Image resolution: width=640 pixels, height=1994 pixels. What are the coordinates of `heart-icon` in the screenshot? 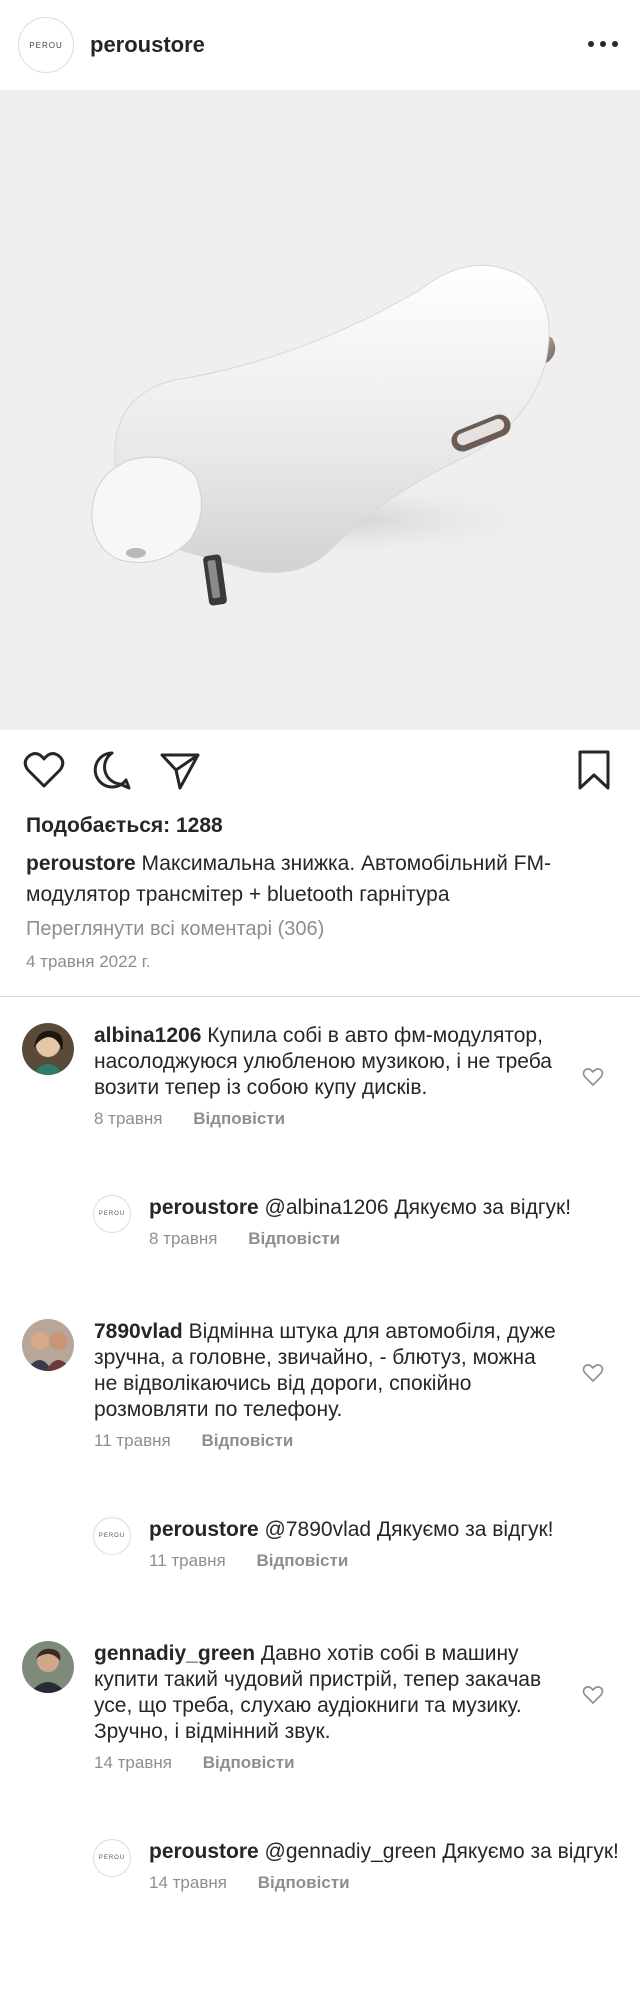 It's located at (44, 770).